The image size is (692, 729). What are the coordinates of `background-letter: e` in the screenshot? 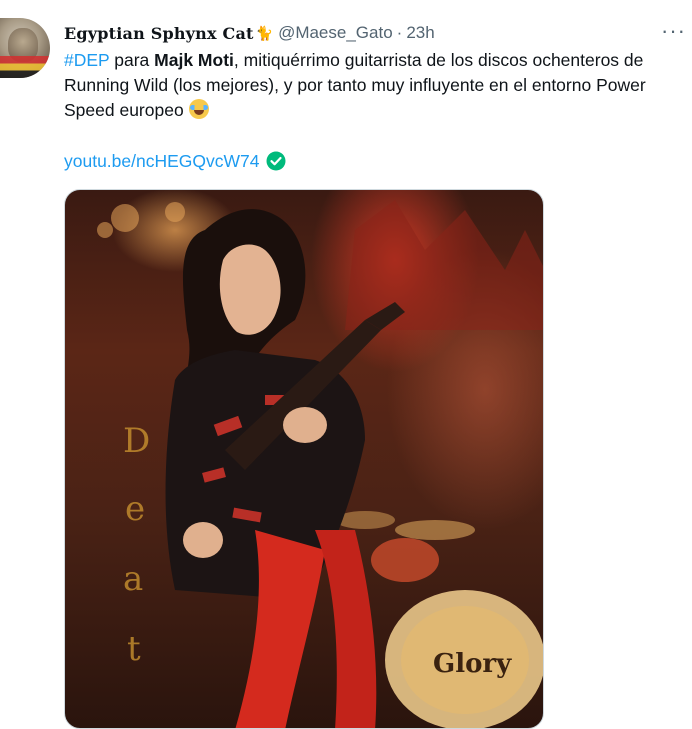 It's located at (135, 509).